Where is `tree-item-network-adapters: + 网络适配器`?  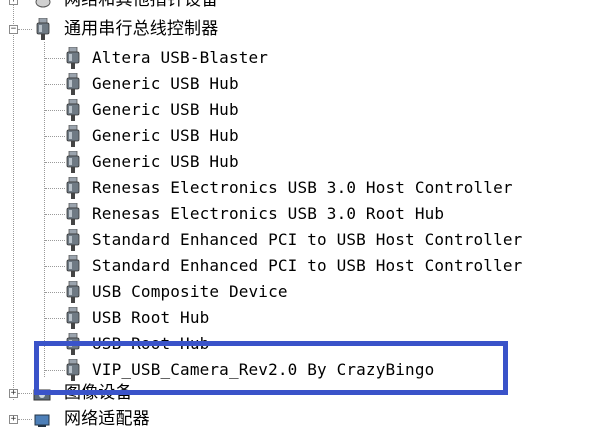 tree-item-network-adapters: + 网络适配器 is located at coordinates (150, 419).